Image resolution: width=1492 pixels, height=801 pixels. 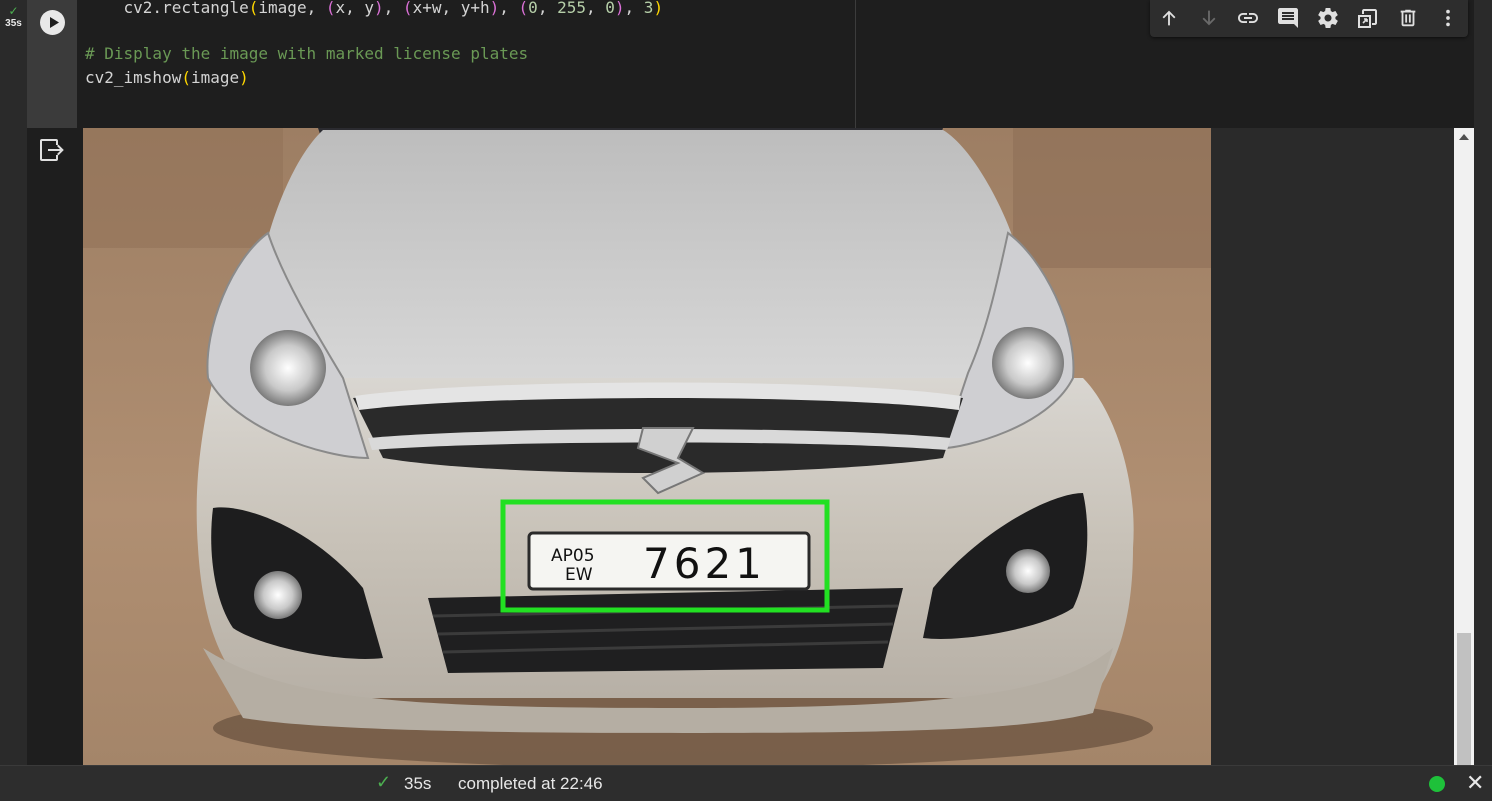 What do you see at coordinates (13, 23) in the screenshot?
I see `exec-time: 35s` at bounding box center [13, 23].